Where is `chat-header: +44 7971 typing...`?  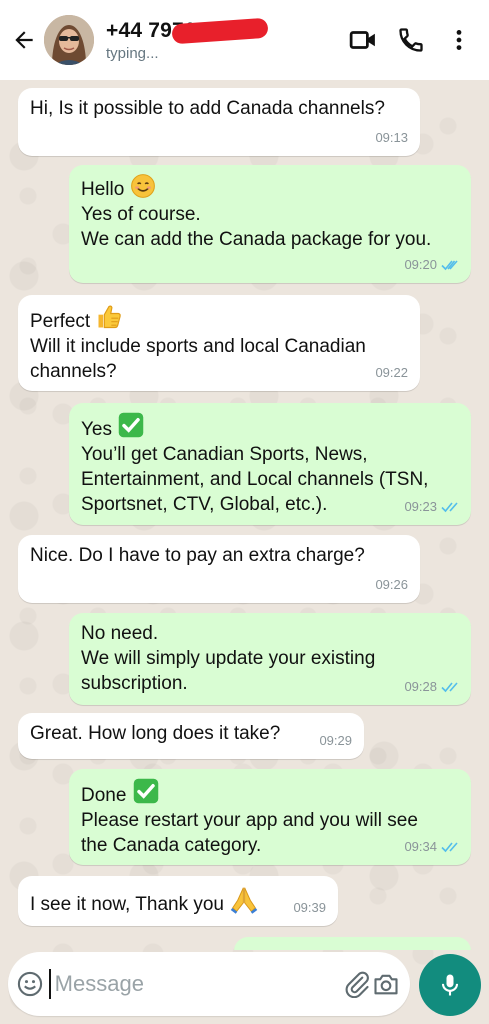
chat-header: +44 7971 typing... is located at coordinates (244, 40).